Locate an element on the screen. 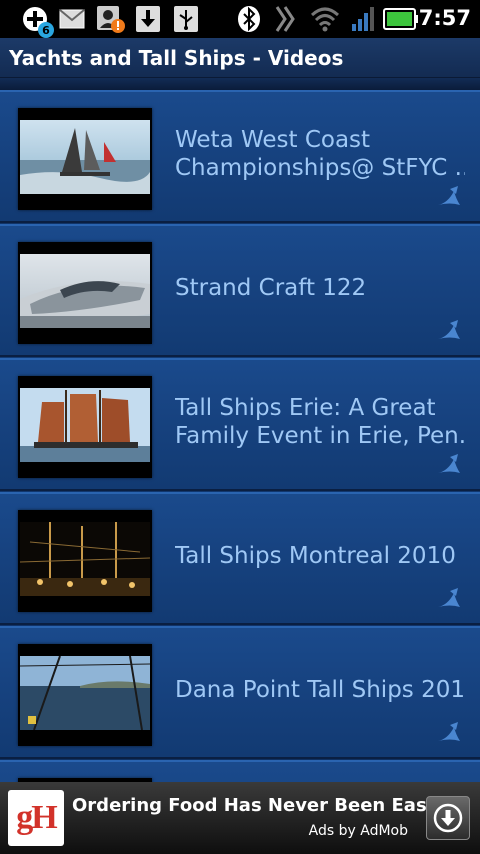 The height and width of the screenshot is (854, 480). app-title-bar: Yachts and Tall Ships - Videos is located at coordinates (240, 58).